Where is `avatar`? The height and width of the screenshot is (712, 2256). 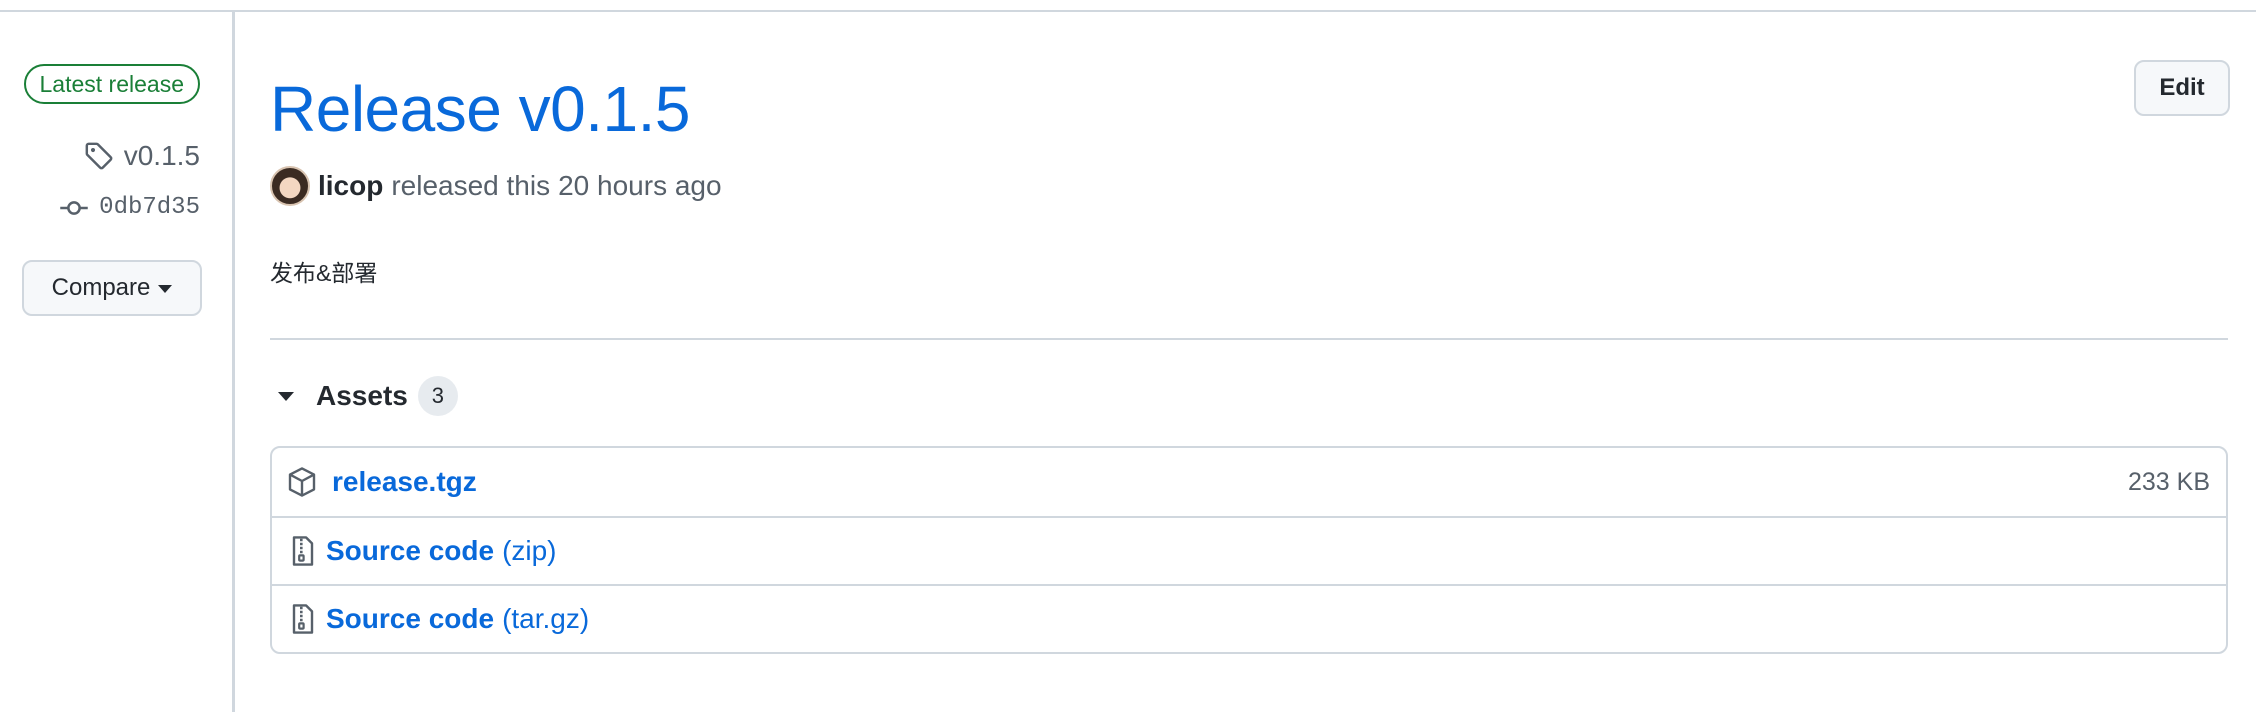 avatar is located at coordinates (290, 186).